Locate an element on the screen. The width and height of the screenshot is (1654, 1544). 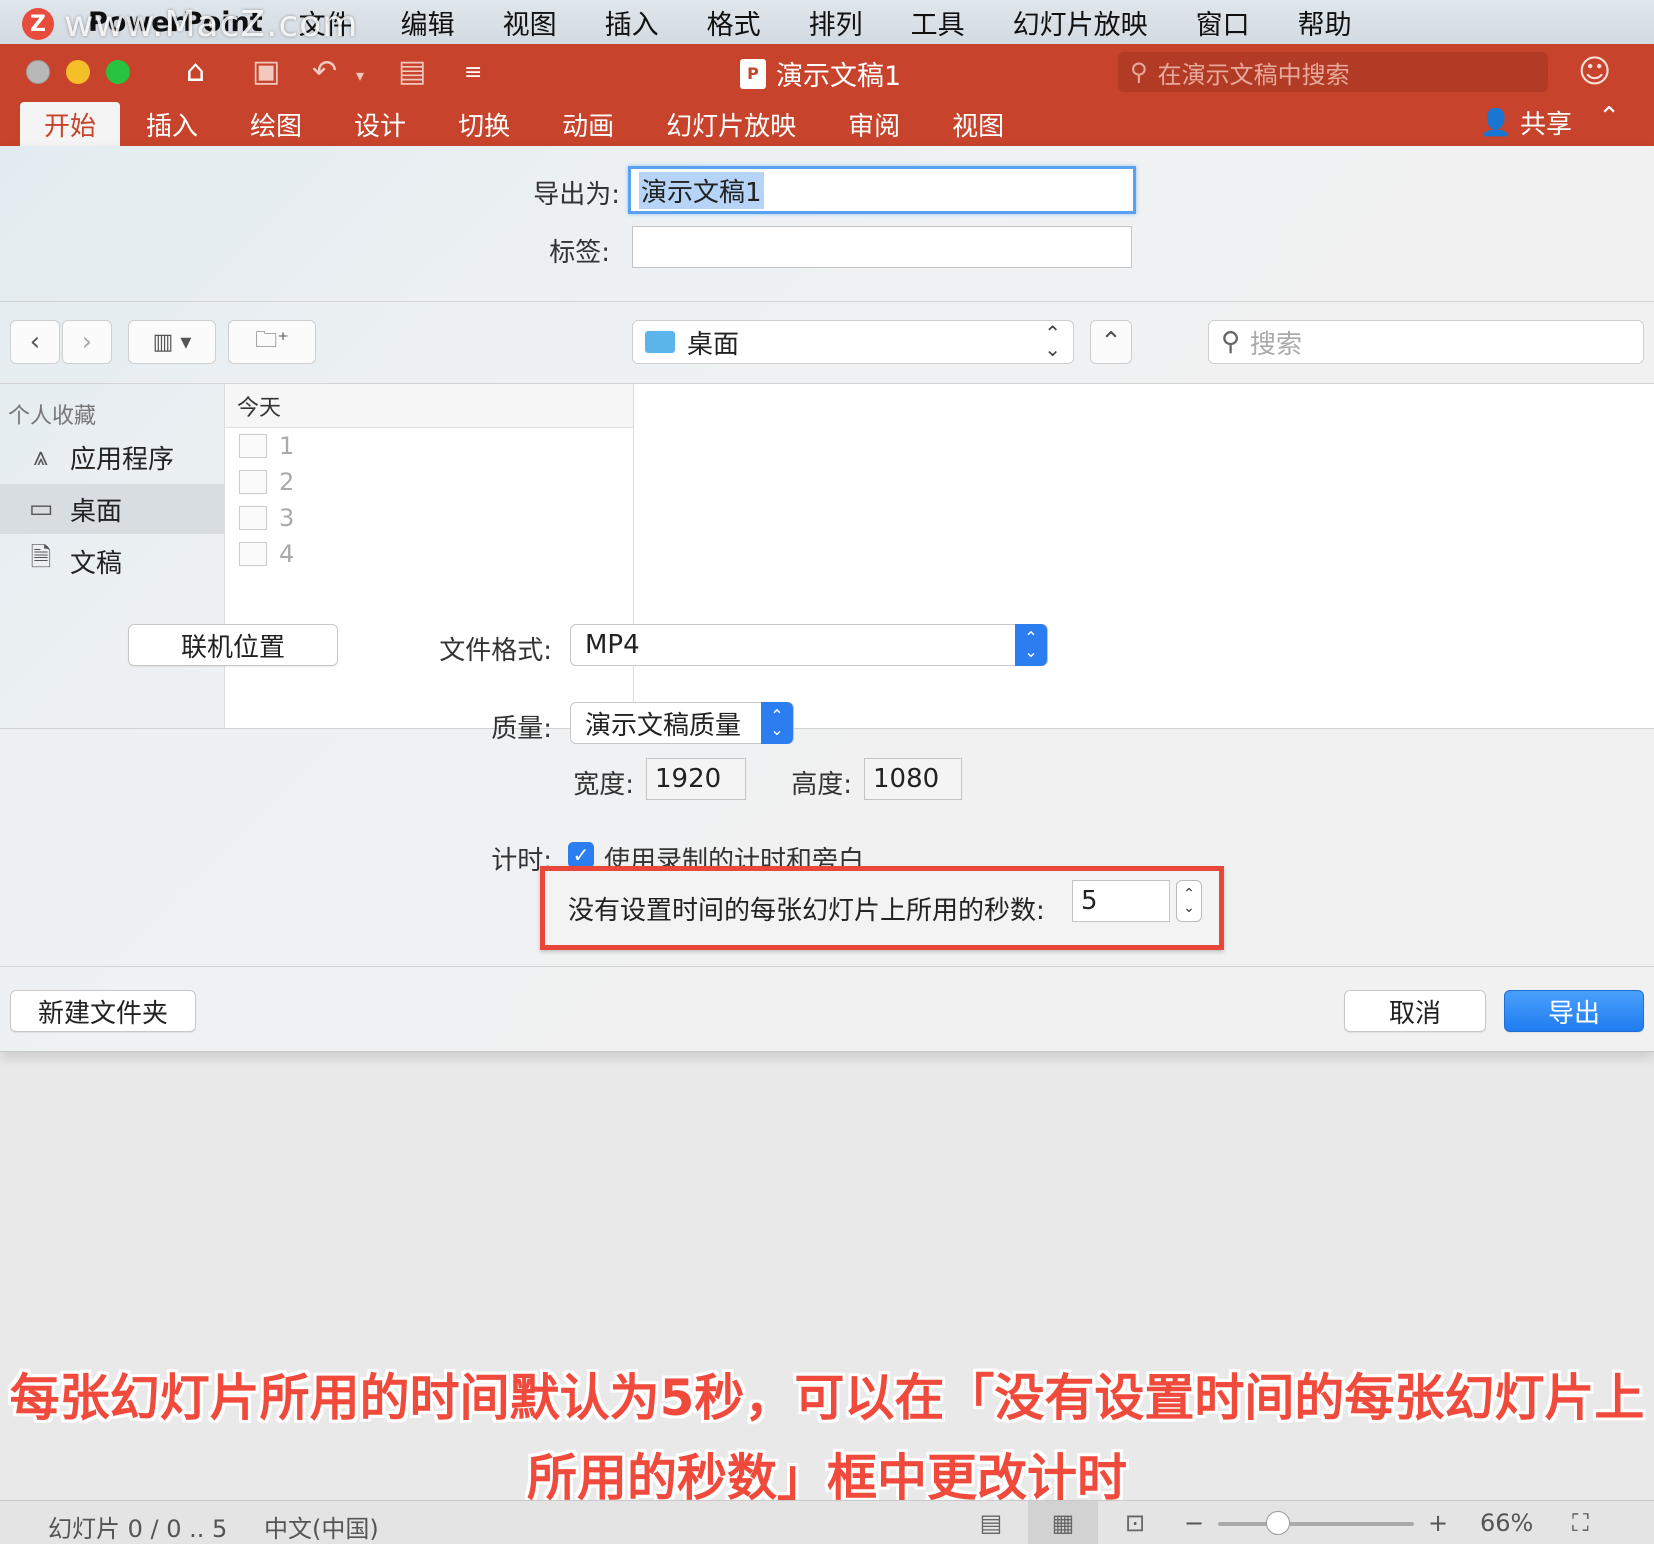
menu-arrange: 排列 is located at coordinates (836, 22).